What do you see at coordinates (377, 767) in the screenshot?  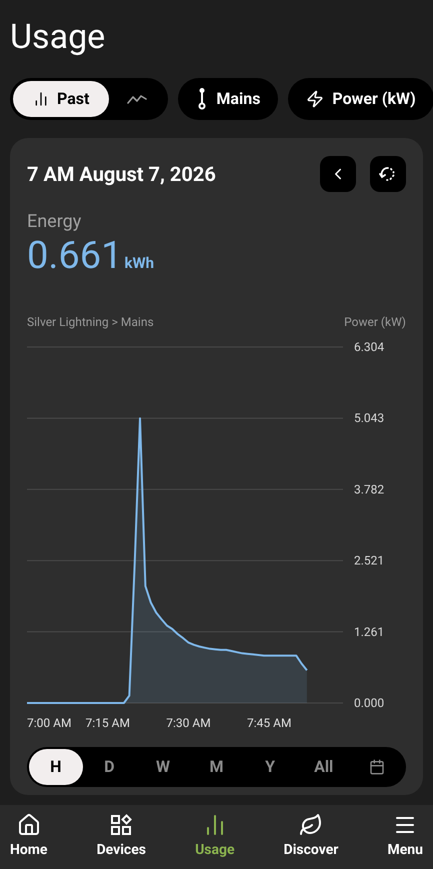 I see `calendar-icon` at bounding box center [377, 767].